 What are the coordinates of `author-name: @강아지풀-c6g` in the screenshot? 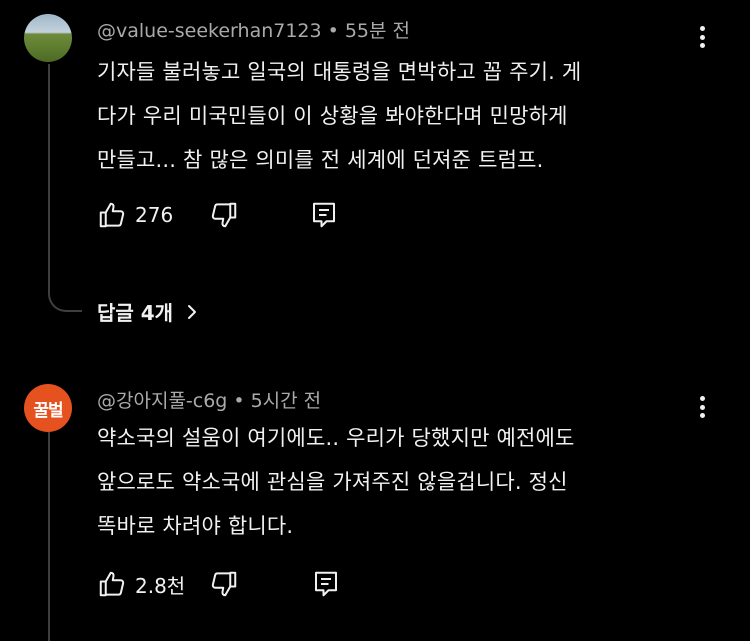 It's located at (162, 401).